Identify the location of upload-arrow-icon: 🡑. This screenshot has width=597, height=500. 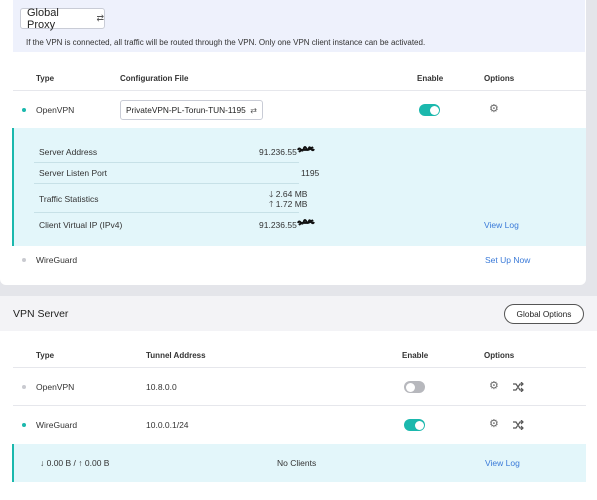
(271, 204).